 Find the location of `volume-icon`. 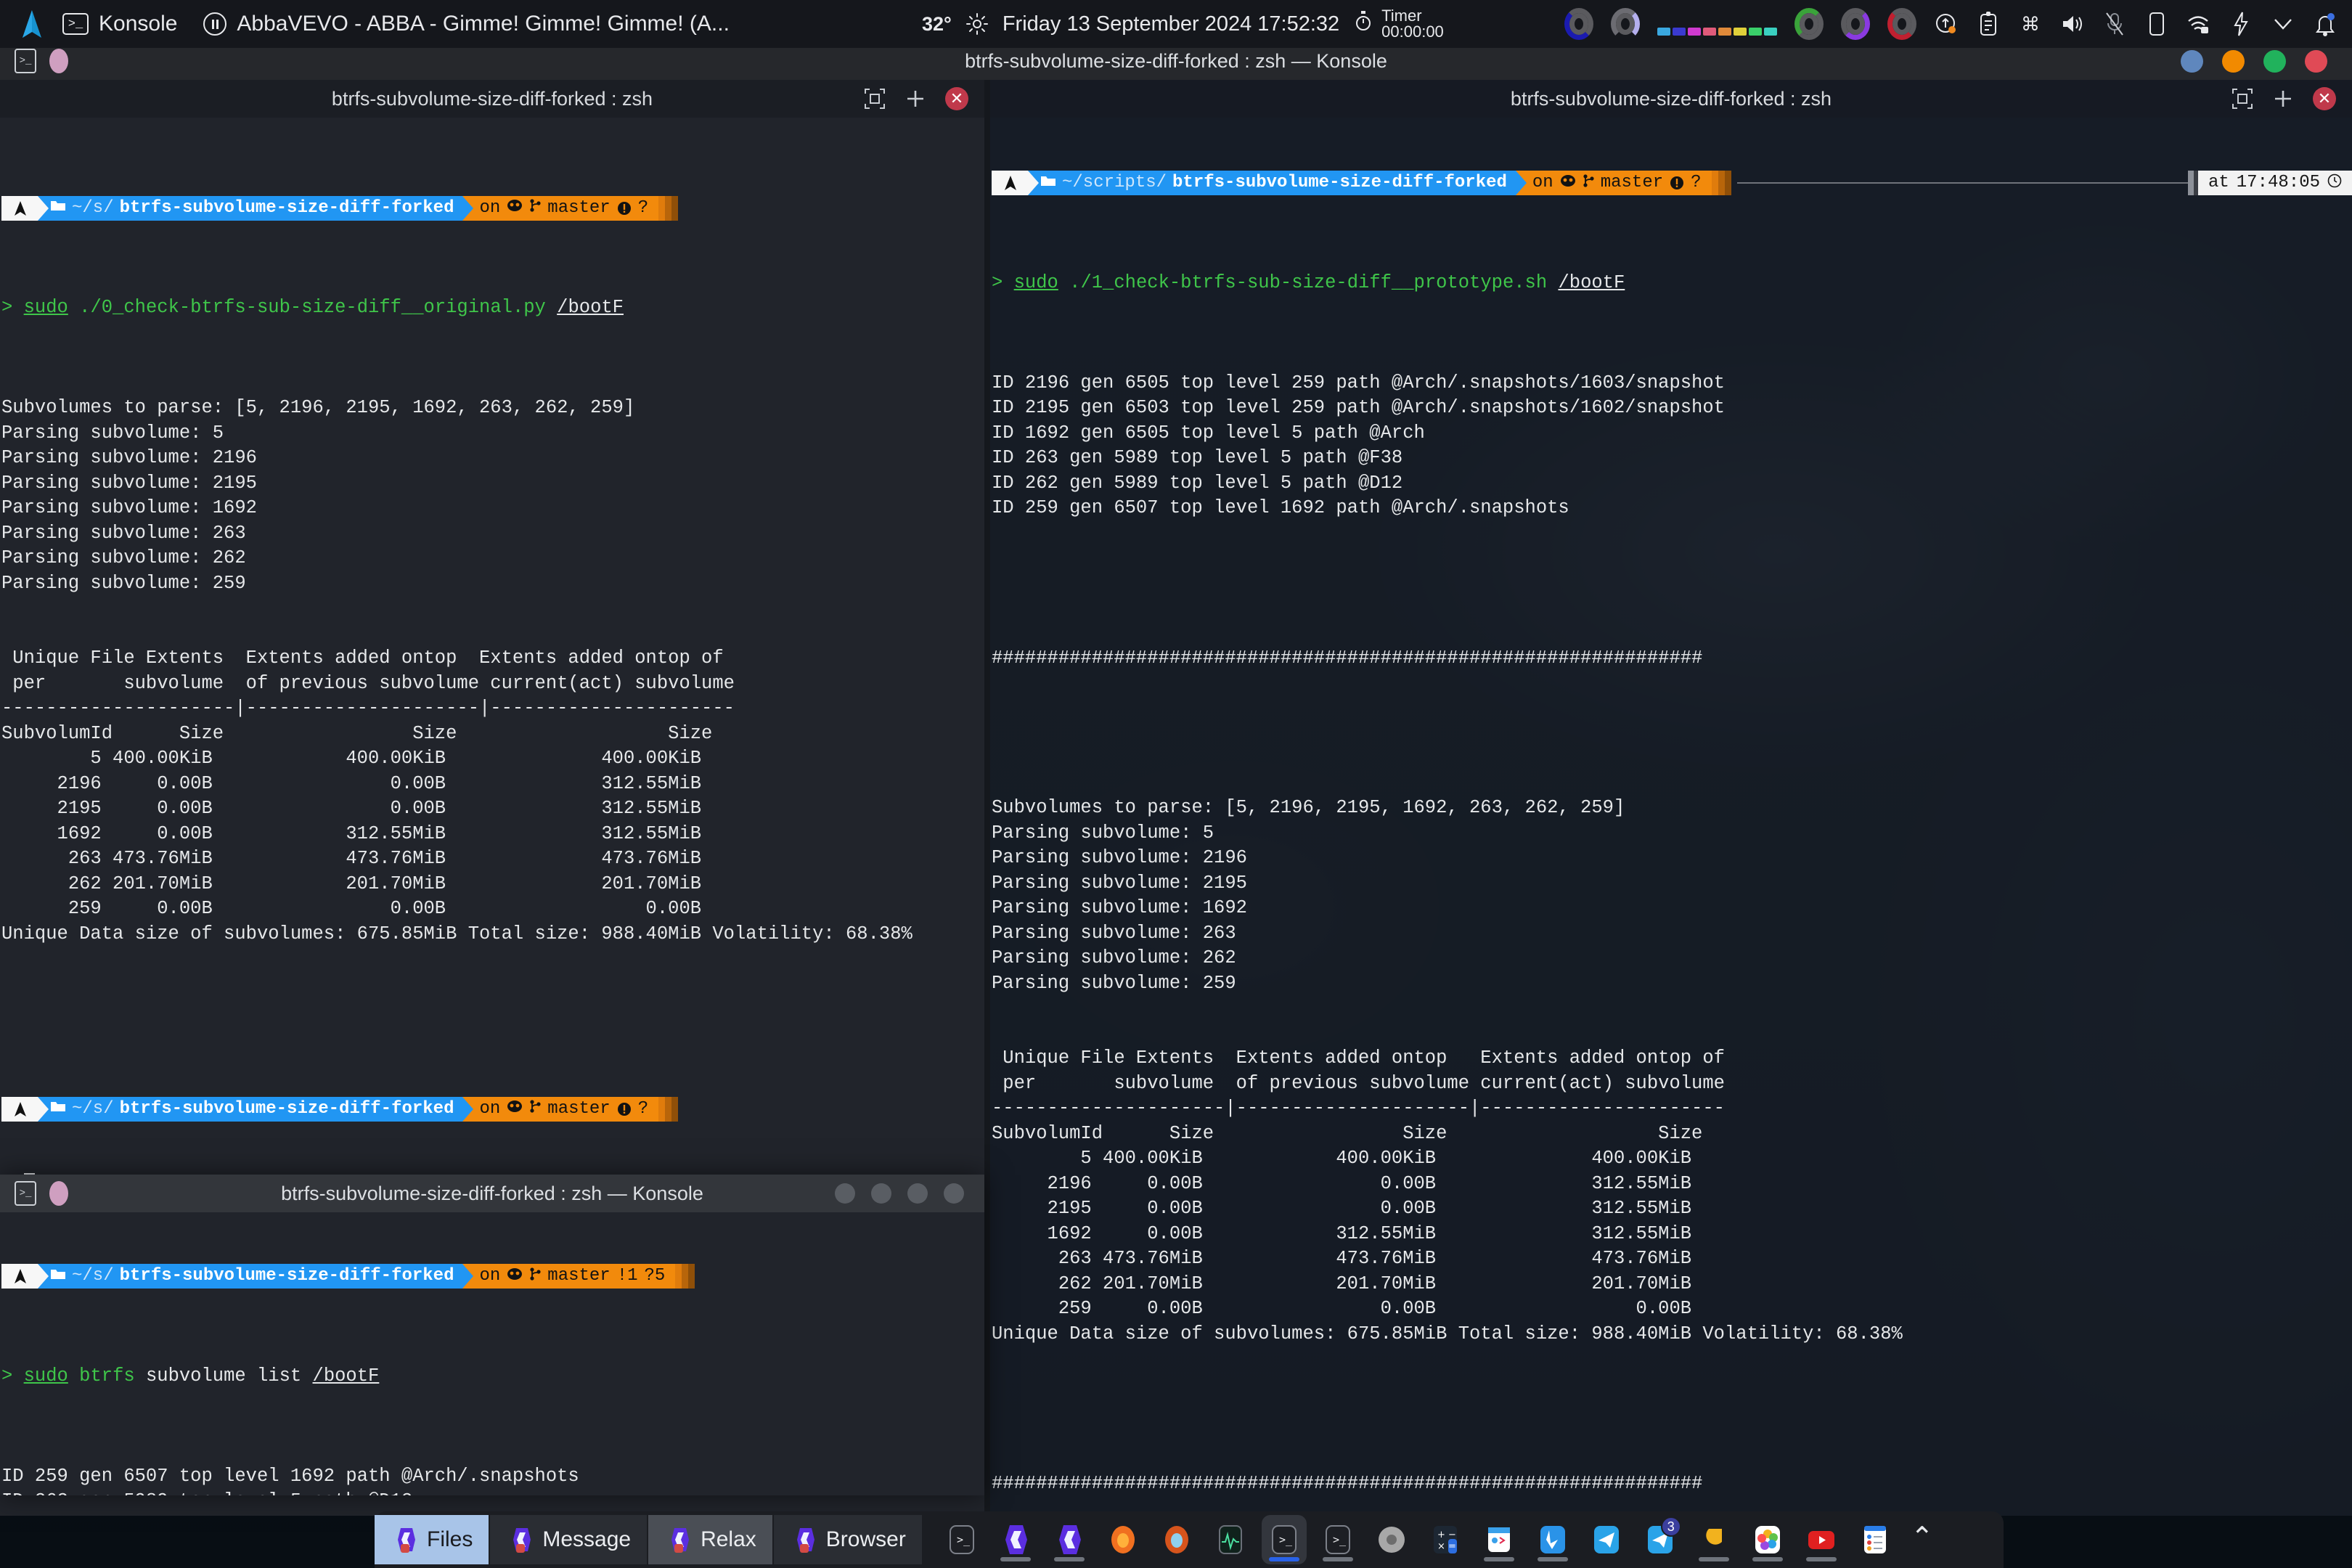

volume-icon is located at coordinates (2073, 24).